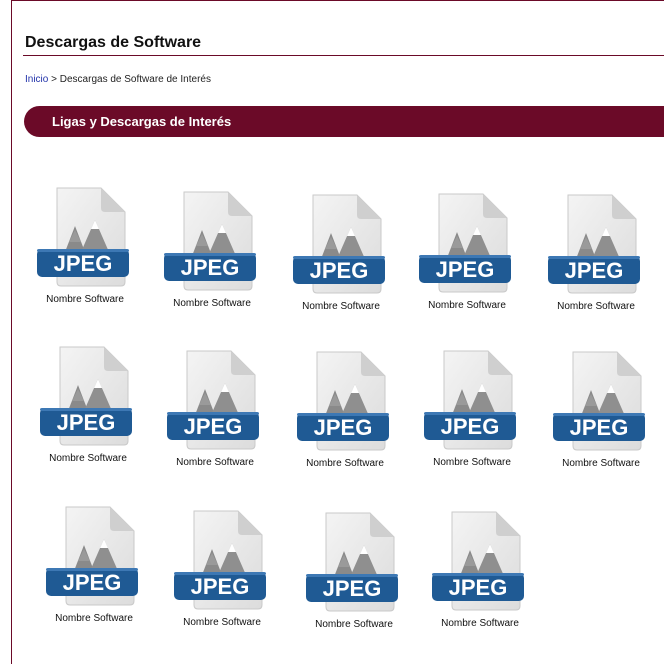  I want to click on breadcrumb-home-link: Inicio, so click(36, 79).